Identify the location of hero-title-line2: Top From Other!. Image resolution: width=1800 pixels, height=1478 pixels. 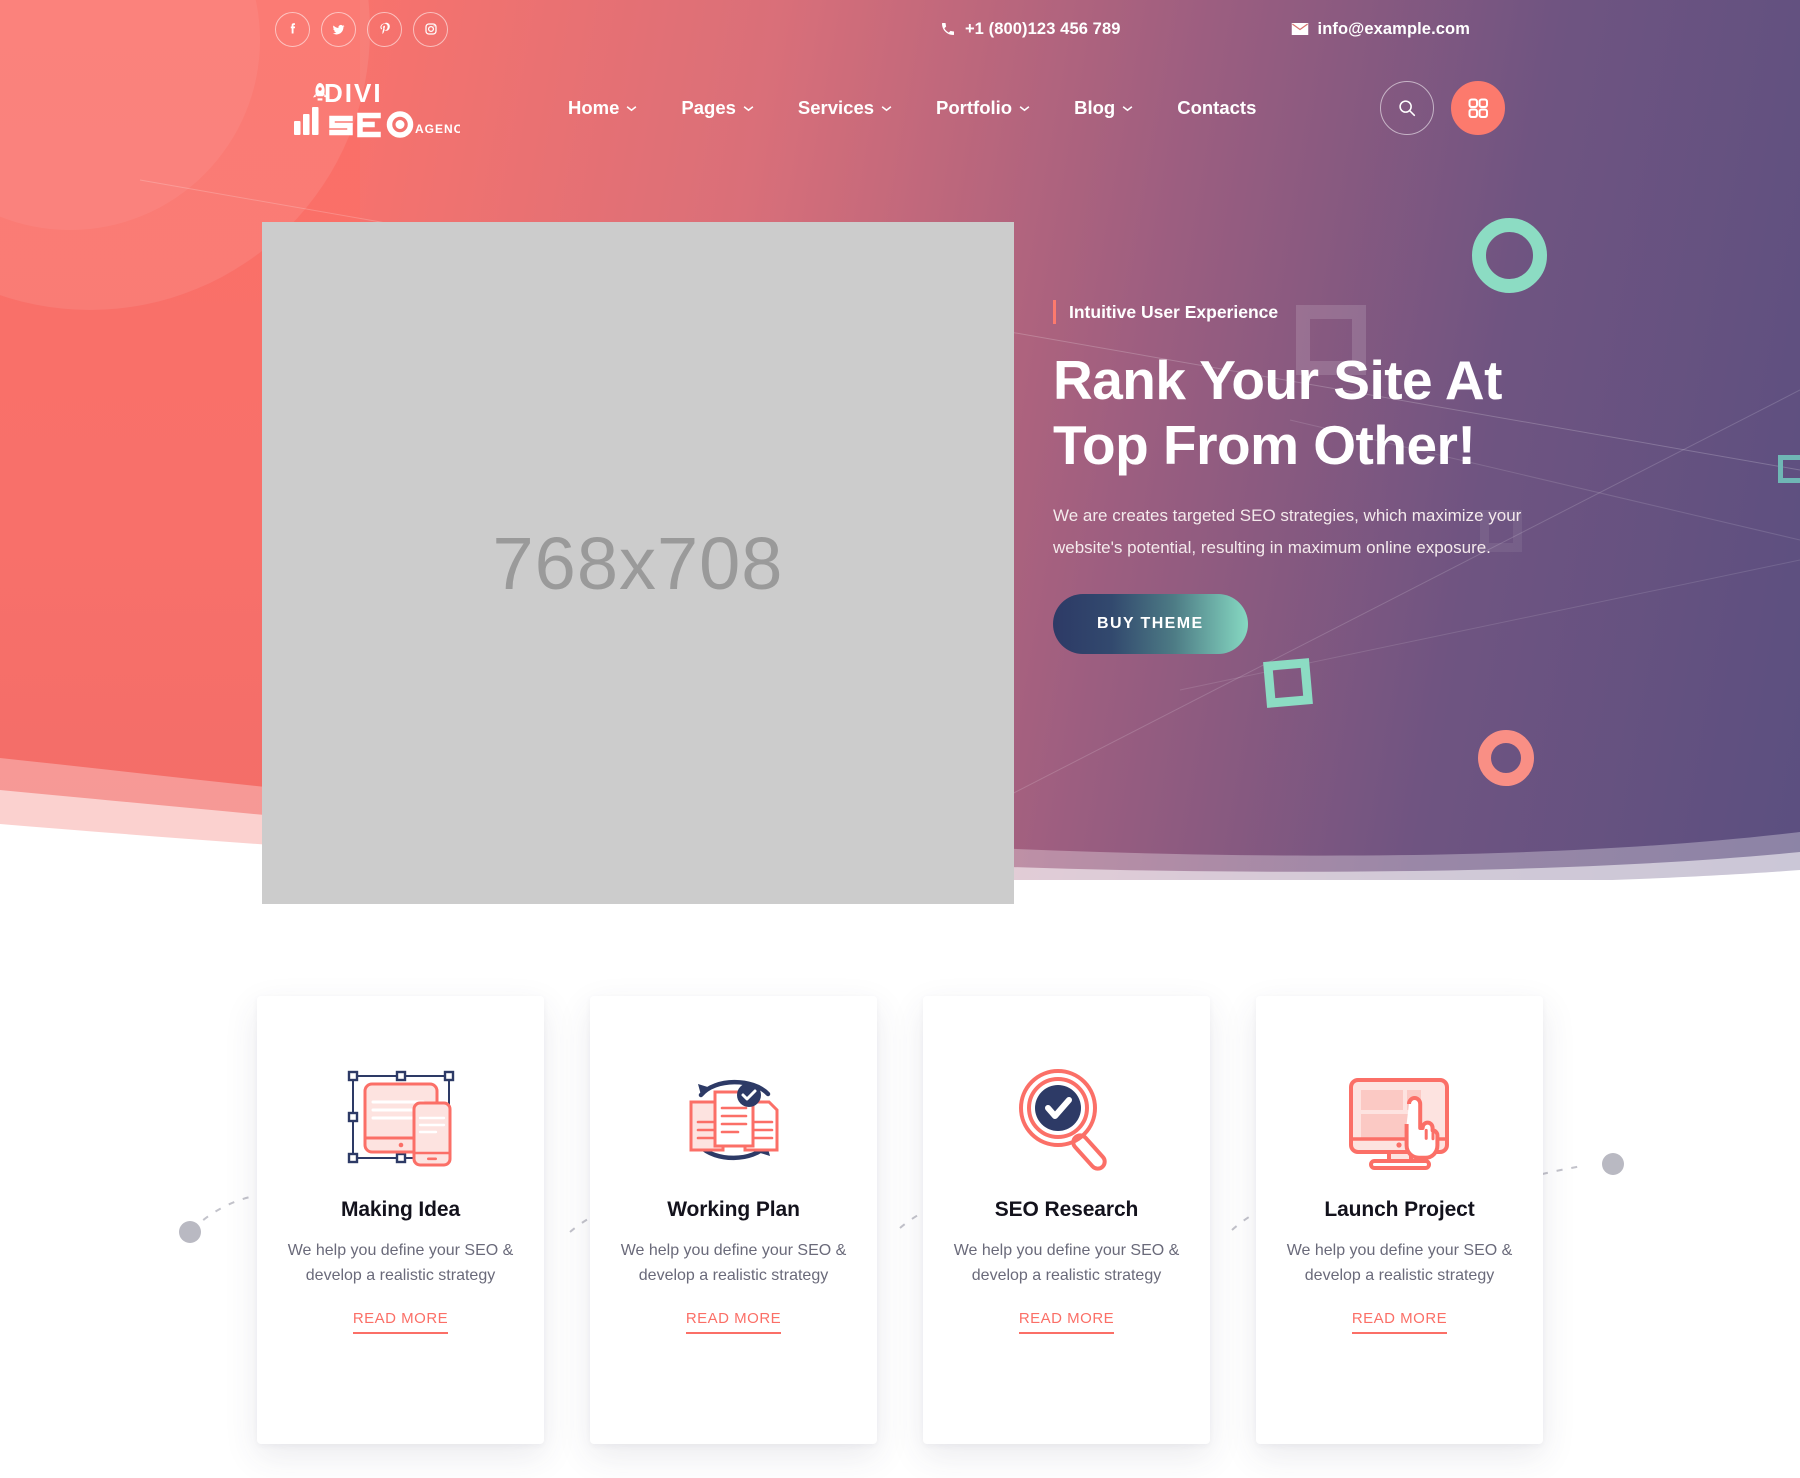
(1264, 444).